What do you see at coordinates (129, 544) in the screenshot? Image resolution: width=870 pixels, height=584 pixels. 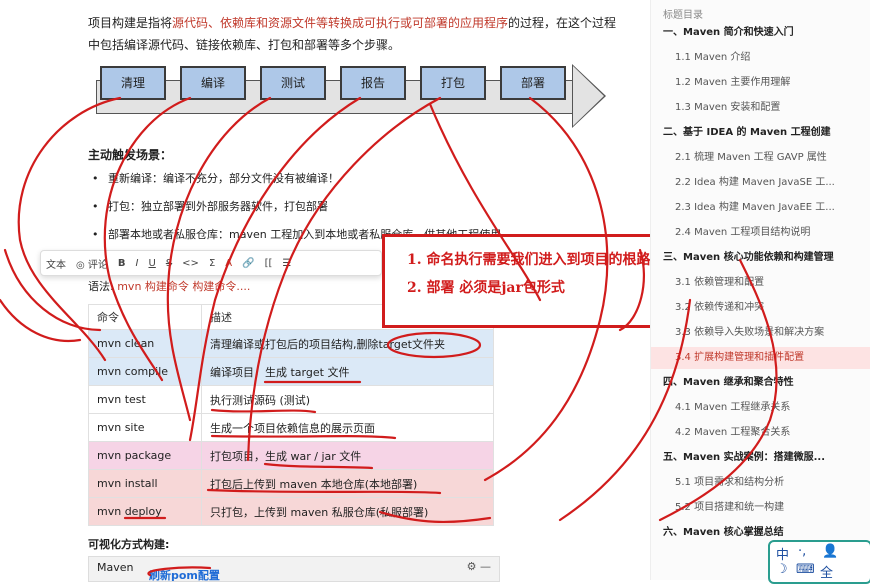 I see `visual-build-heading: 可视化方式构建:` at bounding box center [129, 544].